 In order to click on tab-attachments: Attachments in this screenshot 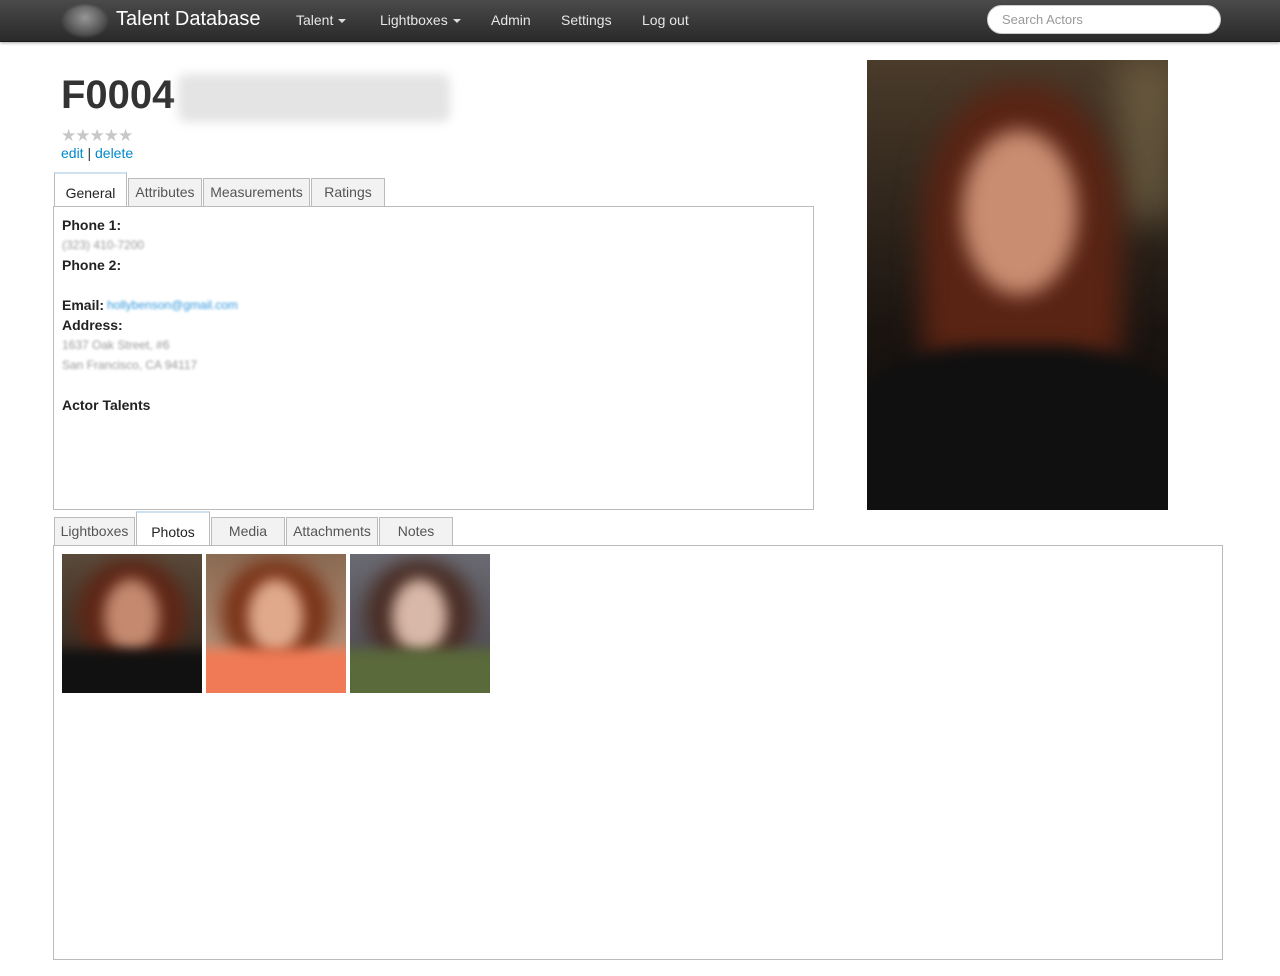, I will do `click(332, 531)`.